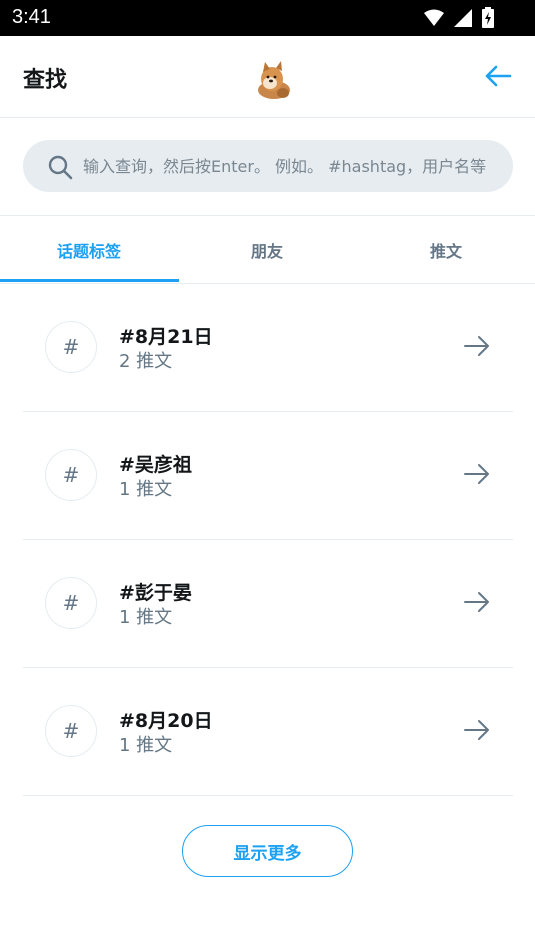  What do you see at coordinates (274, 80) in the screenshot?
I see `shiba-dog-avatar` at bounding box center [274, 80].